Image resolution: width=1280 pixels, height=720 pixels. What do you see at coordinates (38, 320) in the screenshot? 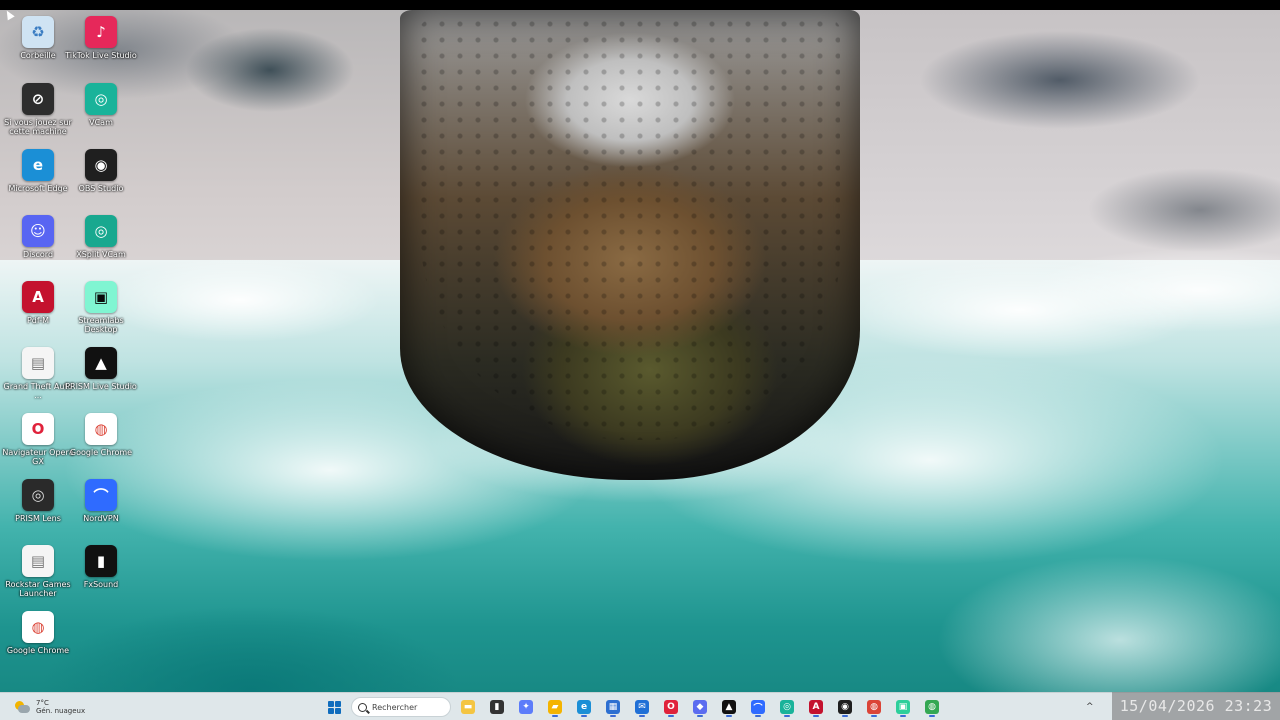
I see `desktop-icon-label: Pdf-M` at bounding box center [38, 320].